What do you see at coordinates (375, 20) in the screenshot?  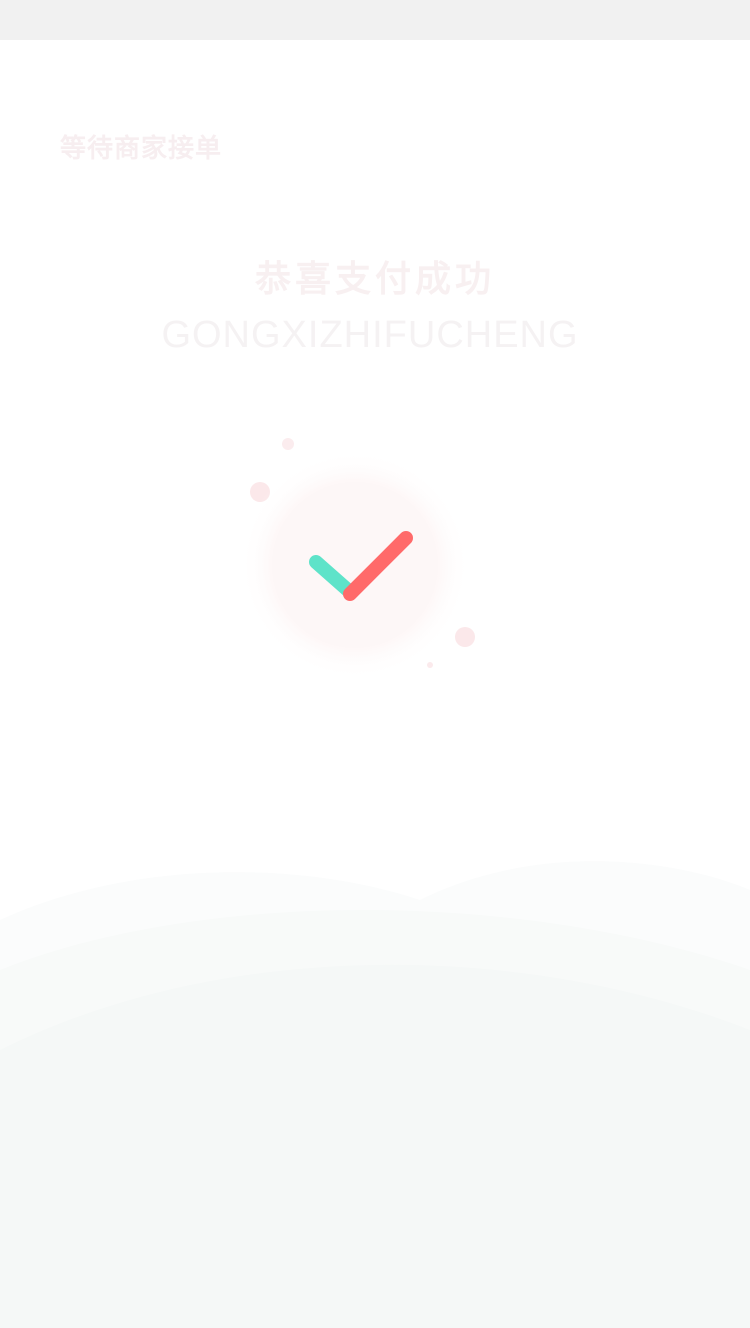 I see `top-bar` at bounding box center [375, 20].